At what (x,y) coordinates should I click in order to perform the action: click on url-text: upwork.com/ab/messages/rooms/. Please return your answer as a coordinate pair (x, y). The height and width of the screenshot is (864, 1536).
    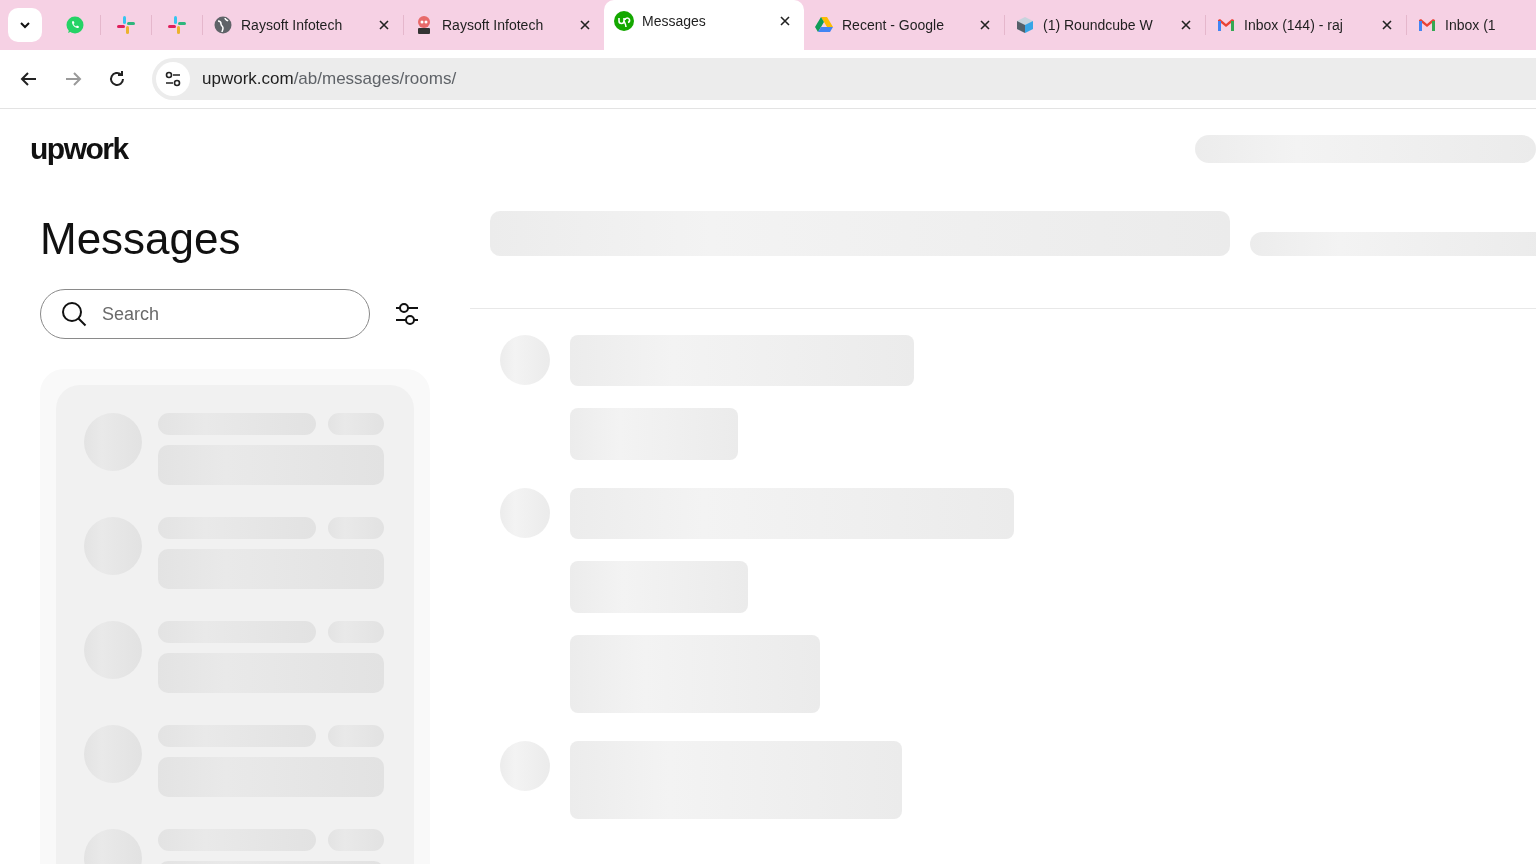
    Looking at the image, I should click on (329, 79).